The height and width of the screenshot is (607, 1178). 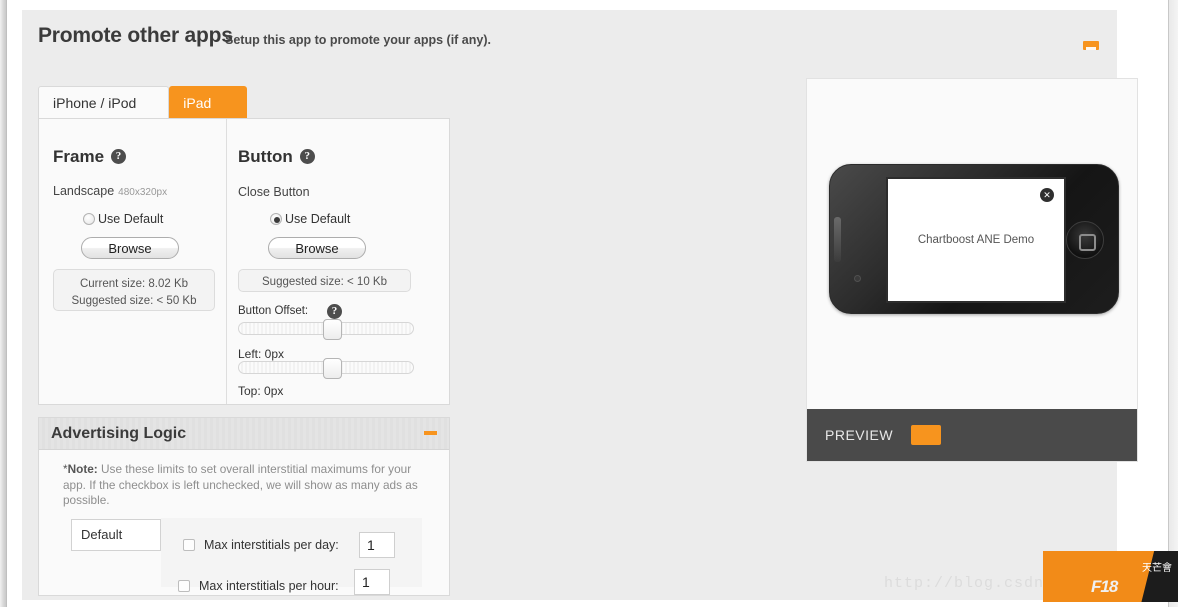 I want to click on frame-orientation: Landscape 480x320px, so click(x=110, y=191).